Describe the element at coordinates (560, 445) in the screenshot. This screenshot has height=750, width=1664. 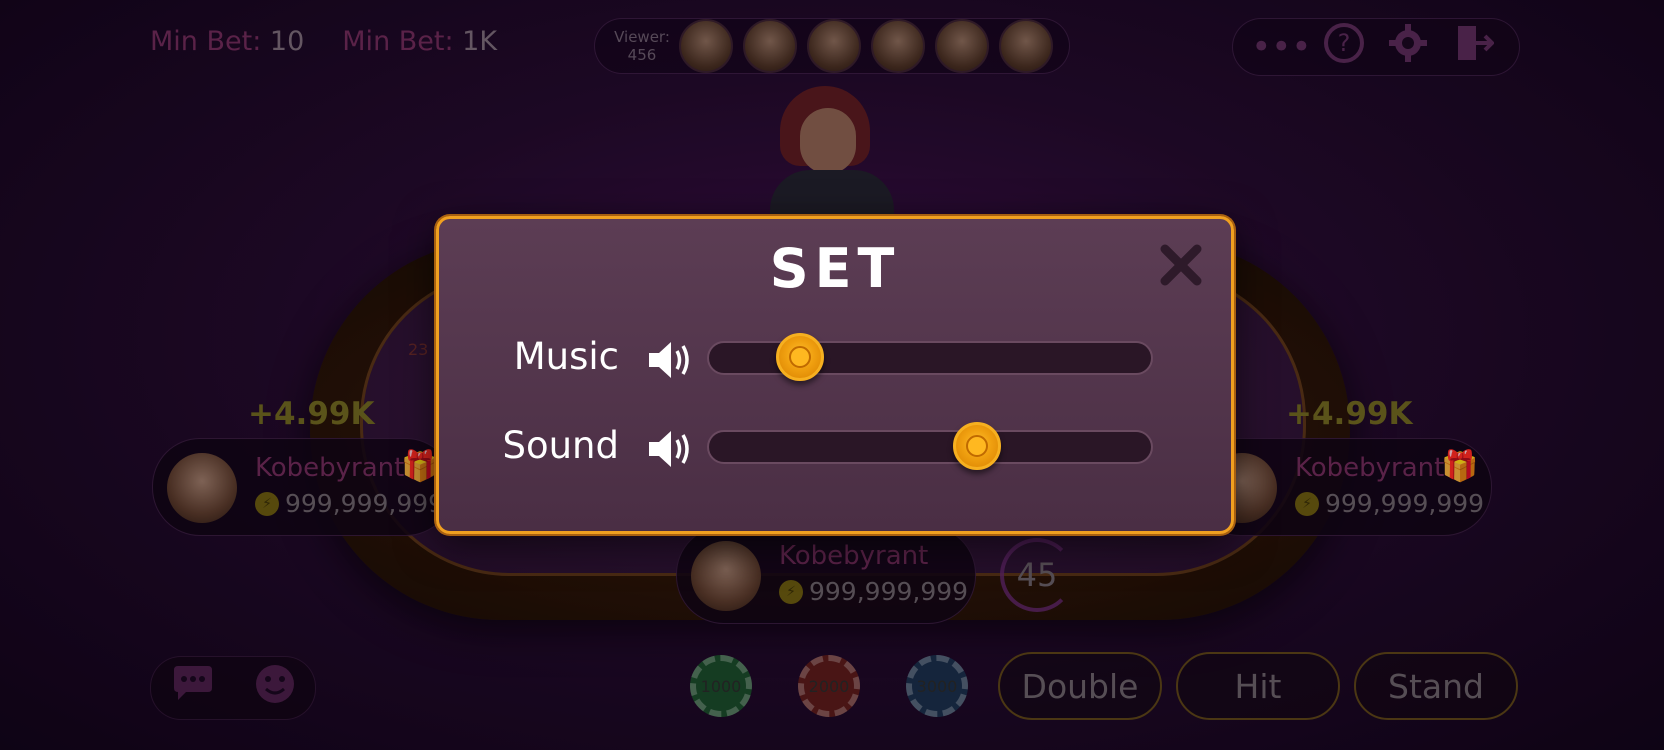
I see `sound-label: Sound` at that location.